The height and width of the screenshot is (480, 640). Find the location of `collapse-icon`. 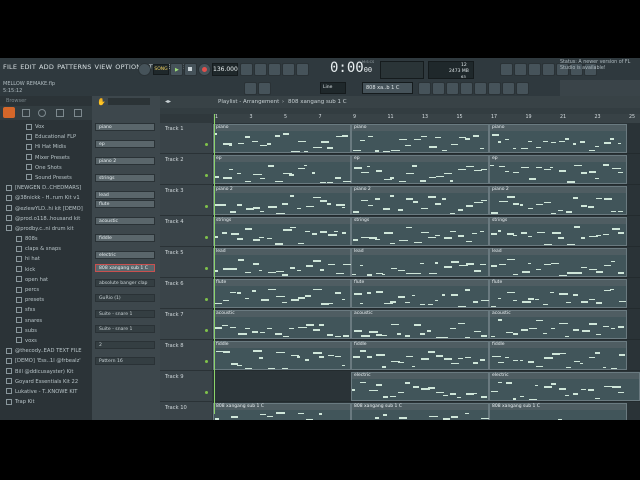

collapse-icon is located at coordinates (42, 113).